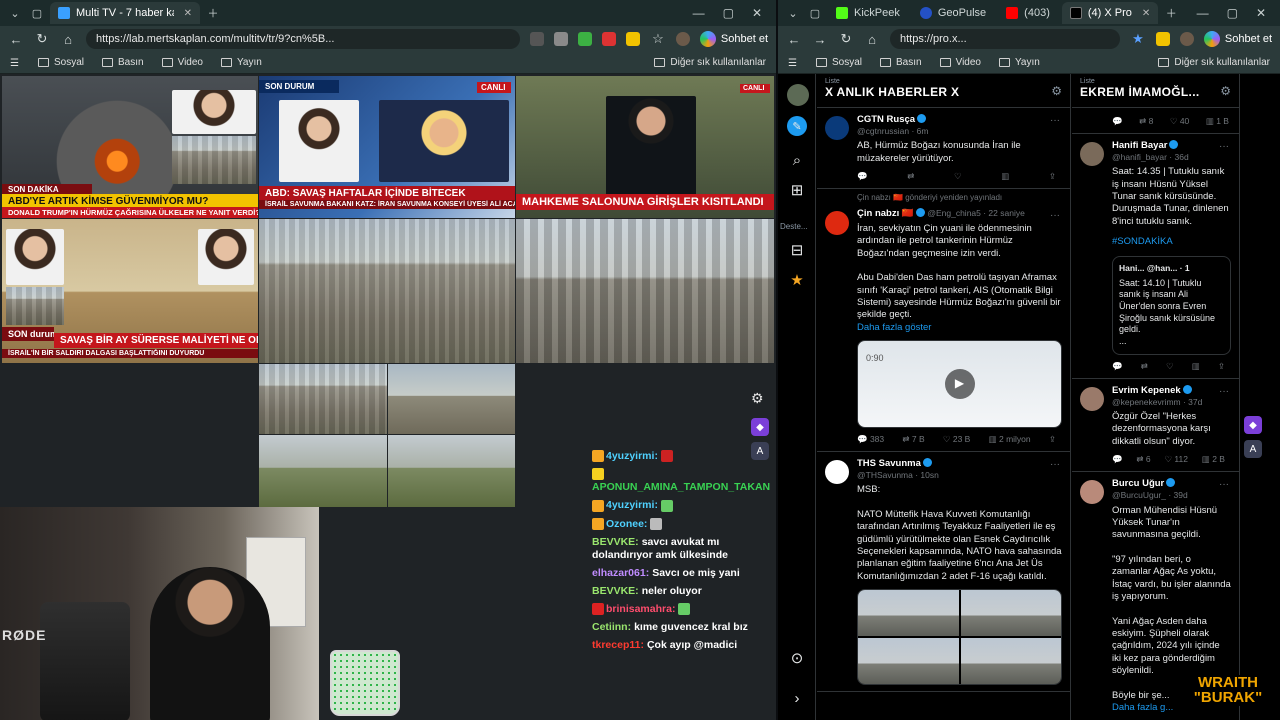 The width and height of the screenshot is (1280, 720). I want to click on author-handle: @THSavunma · 10sn, so click(959, 475).